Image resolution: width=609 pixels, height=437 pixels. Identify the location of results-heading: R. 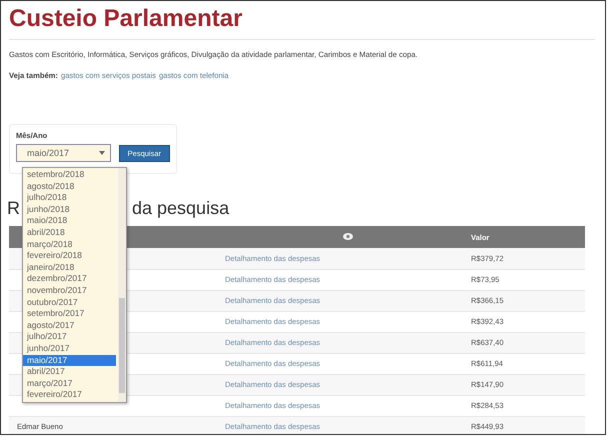
(13, 208).